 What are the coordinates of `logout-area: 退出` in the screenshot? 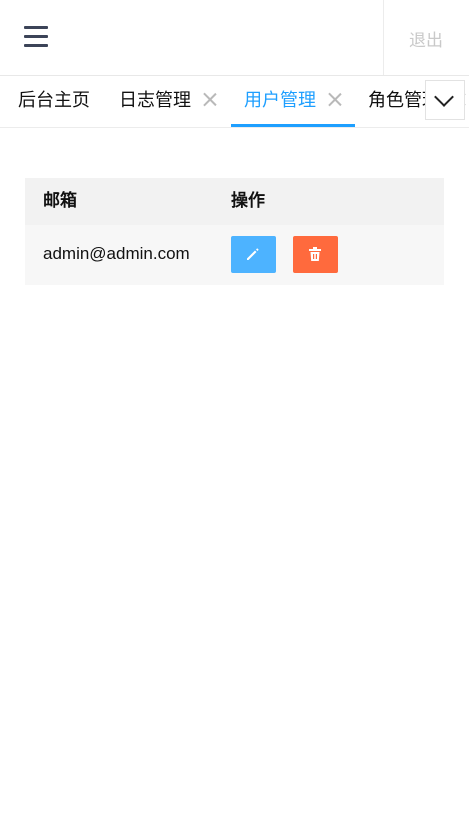 It's located at (426, 37).